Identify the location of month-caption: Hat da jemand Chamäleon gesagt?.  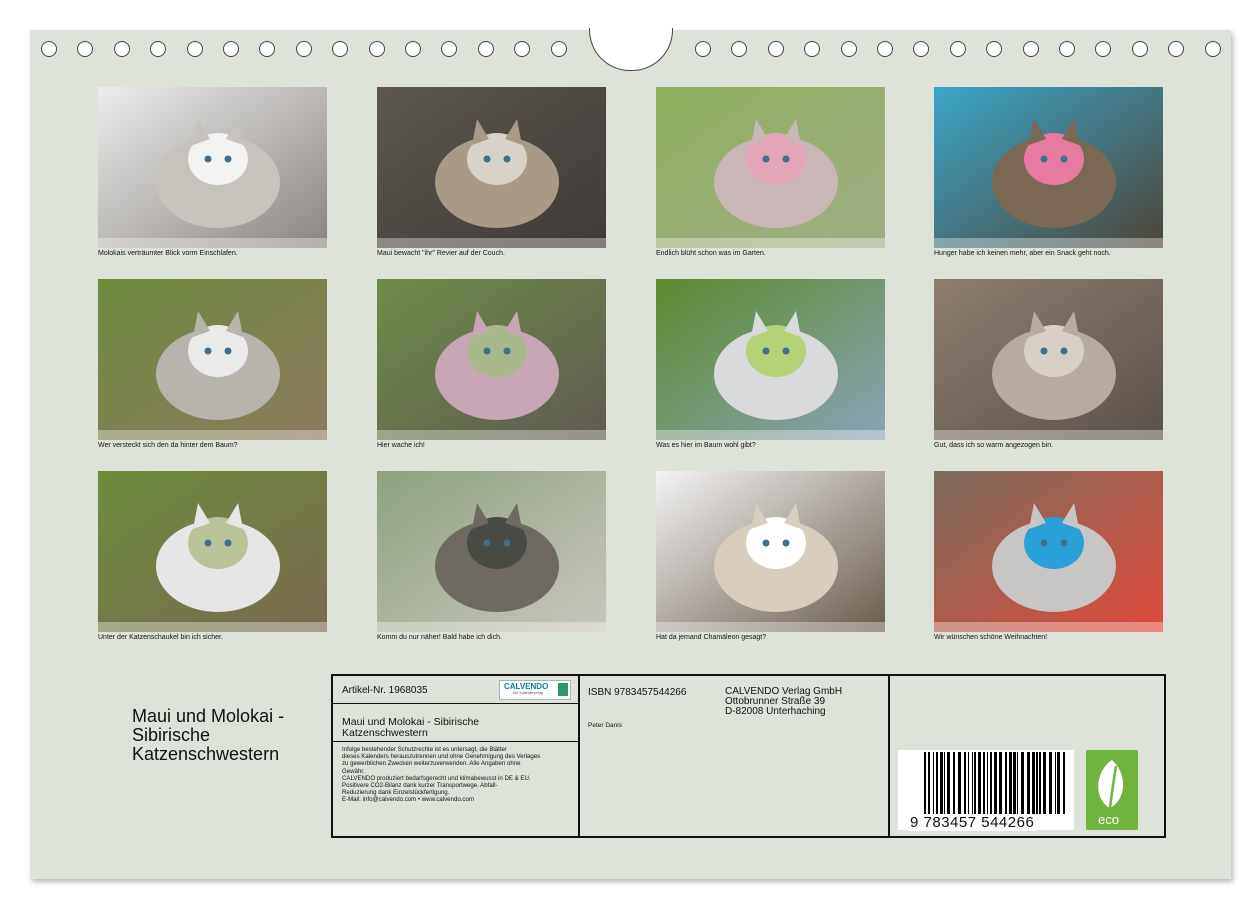
(711, 637).